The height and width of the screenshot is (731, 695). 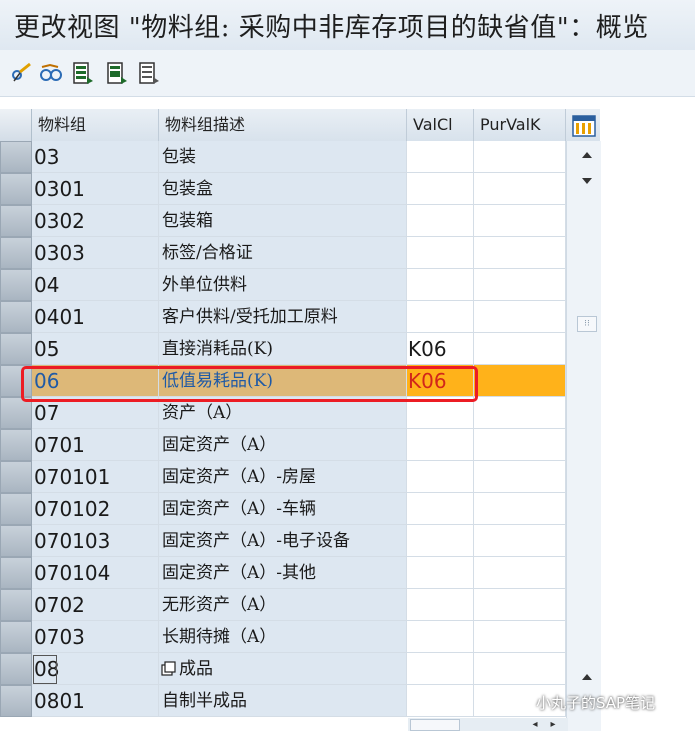 I want to click on table-row: 070101 固定资产（A）-房屋, so click(x=283, y=477).